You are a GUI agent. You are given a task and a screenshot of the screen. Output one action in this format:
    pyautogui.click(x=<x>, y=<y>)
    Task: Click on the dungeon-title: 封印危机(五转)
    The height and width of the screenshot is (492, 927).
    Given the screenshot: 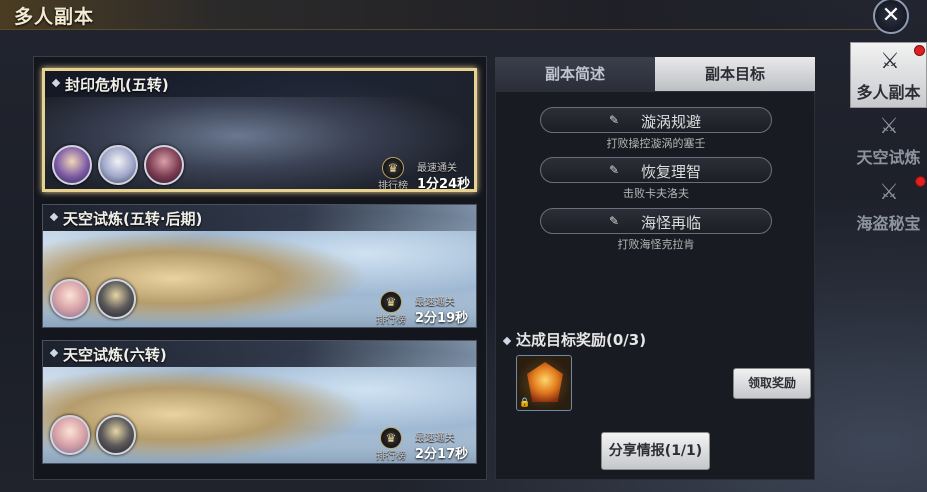 What is the action you would take?
    pyautogui.click(x=117, y=85)
    